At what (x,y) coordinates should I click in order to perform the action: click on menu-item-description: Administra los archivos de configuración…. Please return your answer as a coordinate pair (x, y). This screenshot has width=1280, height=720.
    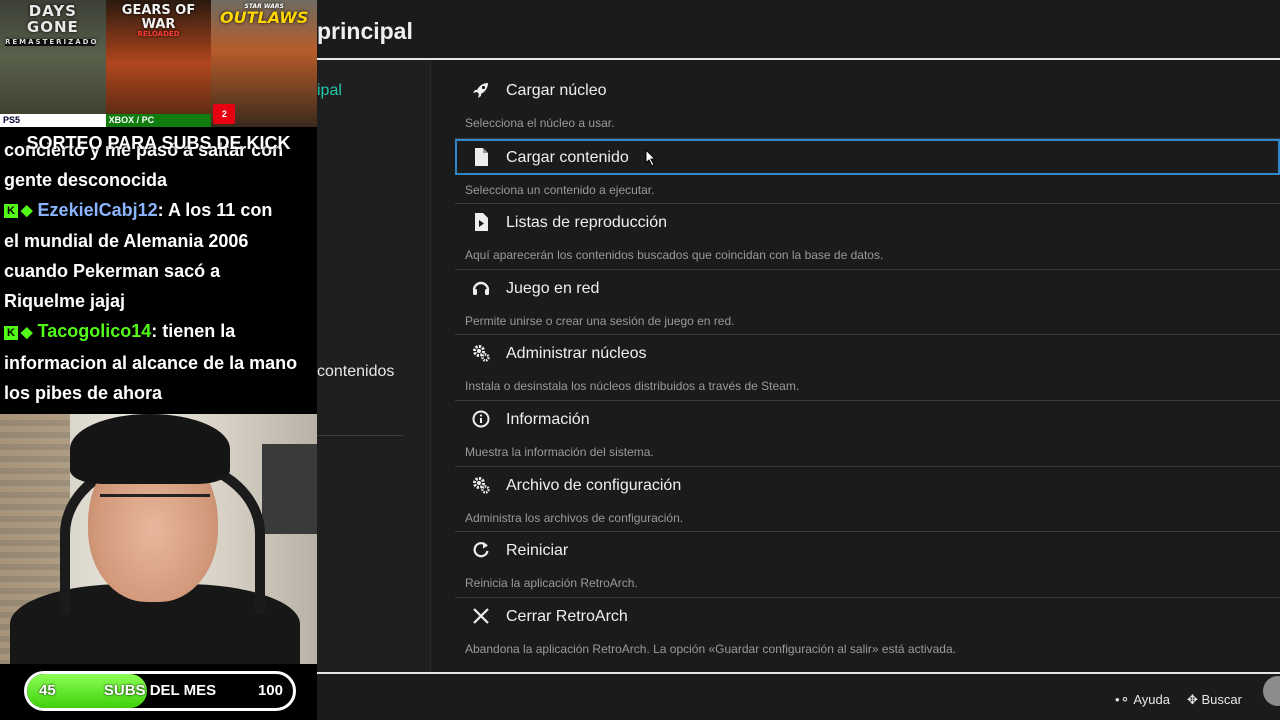
    Looking at the image, I should click on (574, 517).